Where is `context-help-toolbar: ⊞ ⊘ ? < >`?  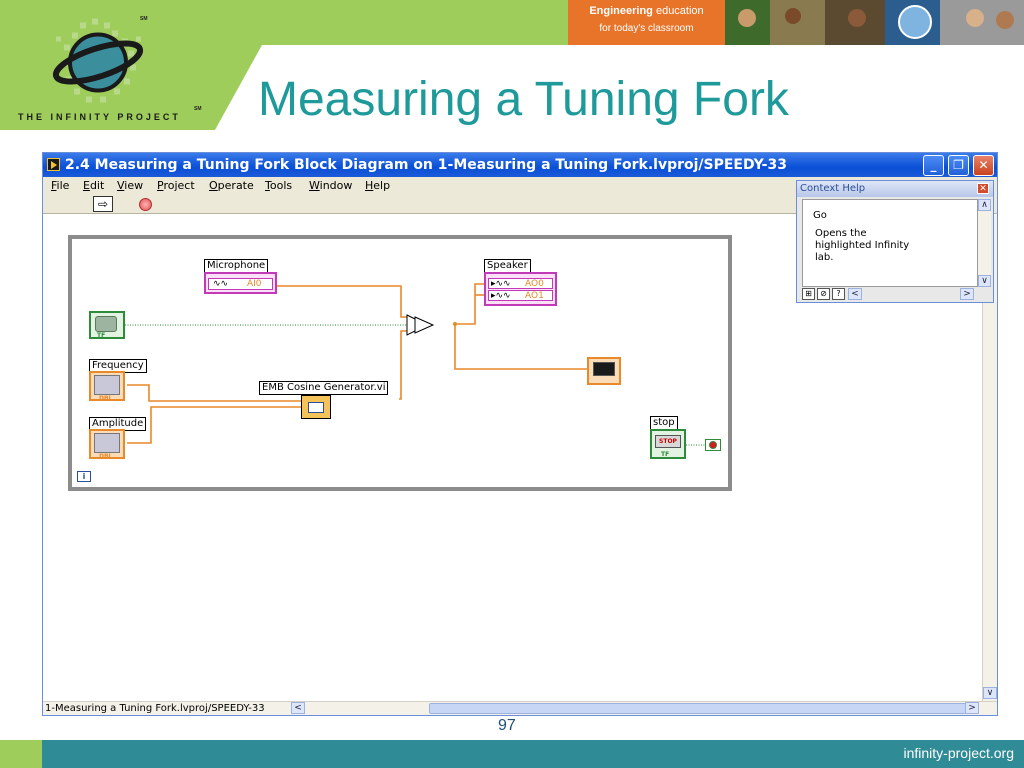 context-help-toolbar: ⊞ ⊘ ? < > is located at coordinates (895, 294).